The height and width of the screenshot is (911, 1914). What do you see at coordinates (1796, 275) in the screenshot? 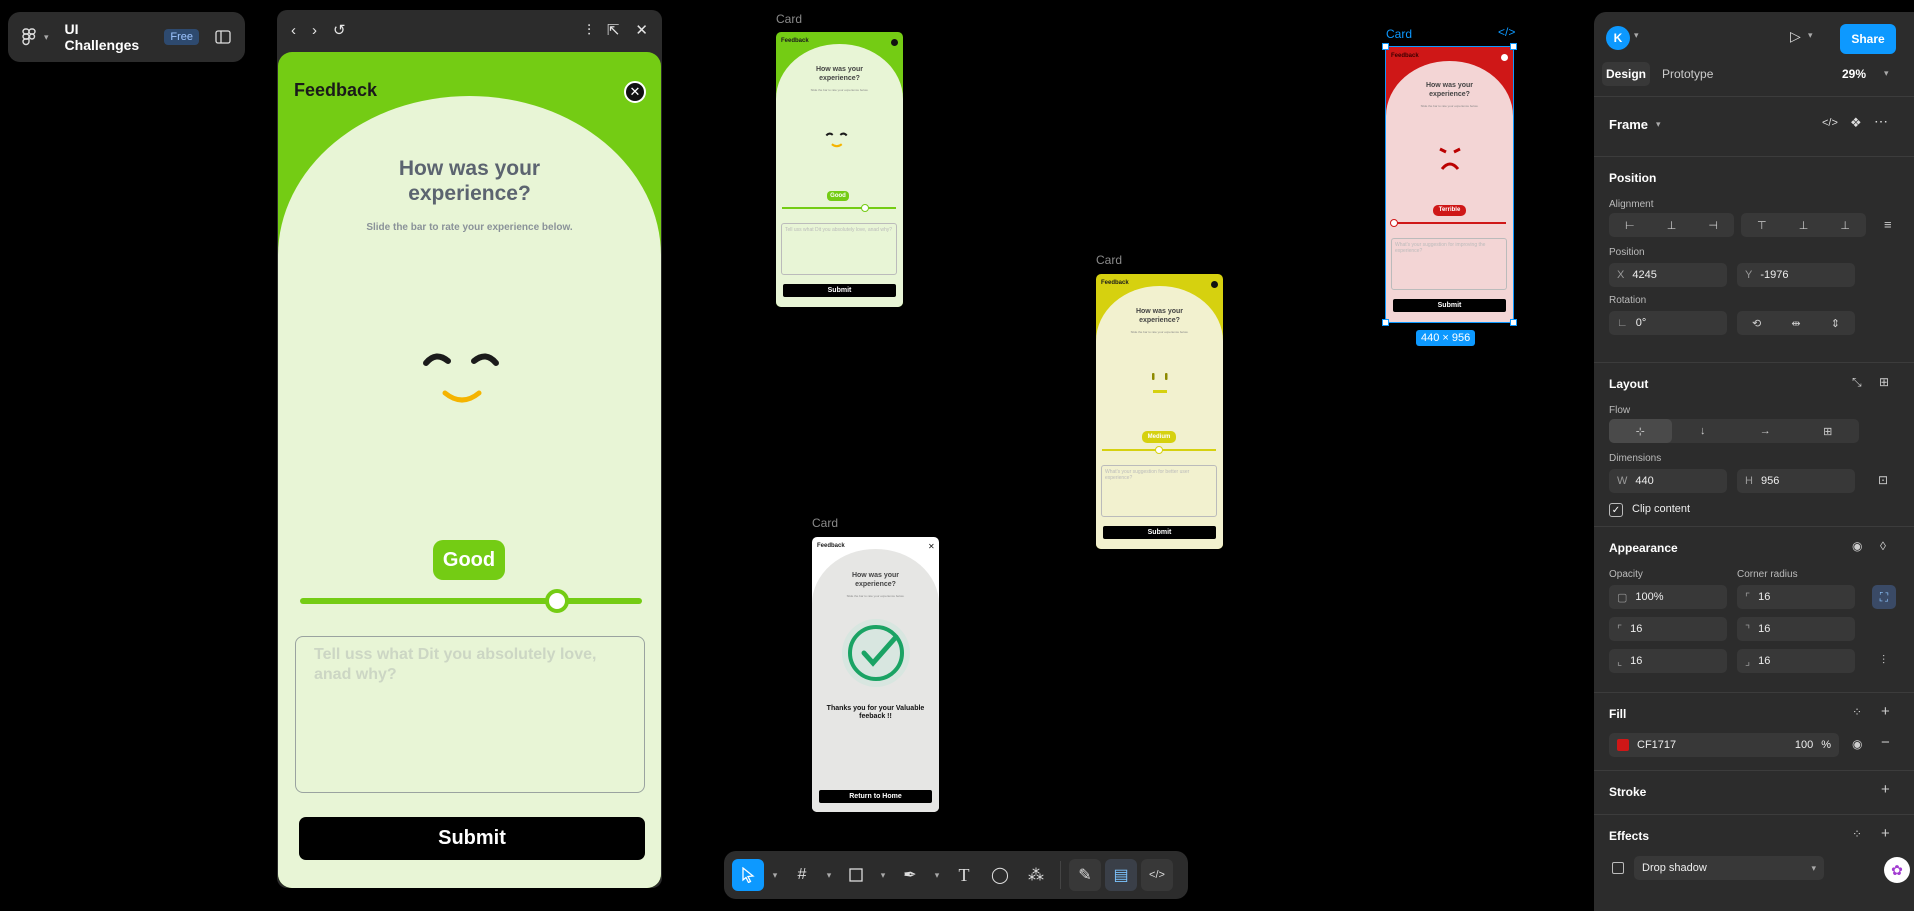
I see `y-position-field: Y -1976` at bounding box center [1796, 275].